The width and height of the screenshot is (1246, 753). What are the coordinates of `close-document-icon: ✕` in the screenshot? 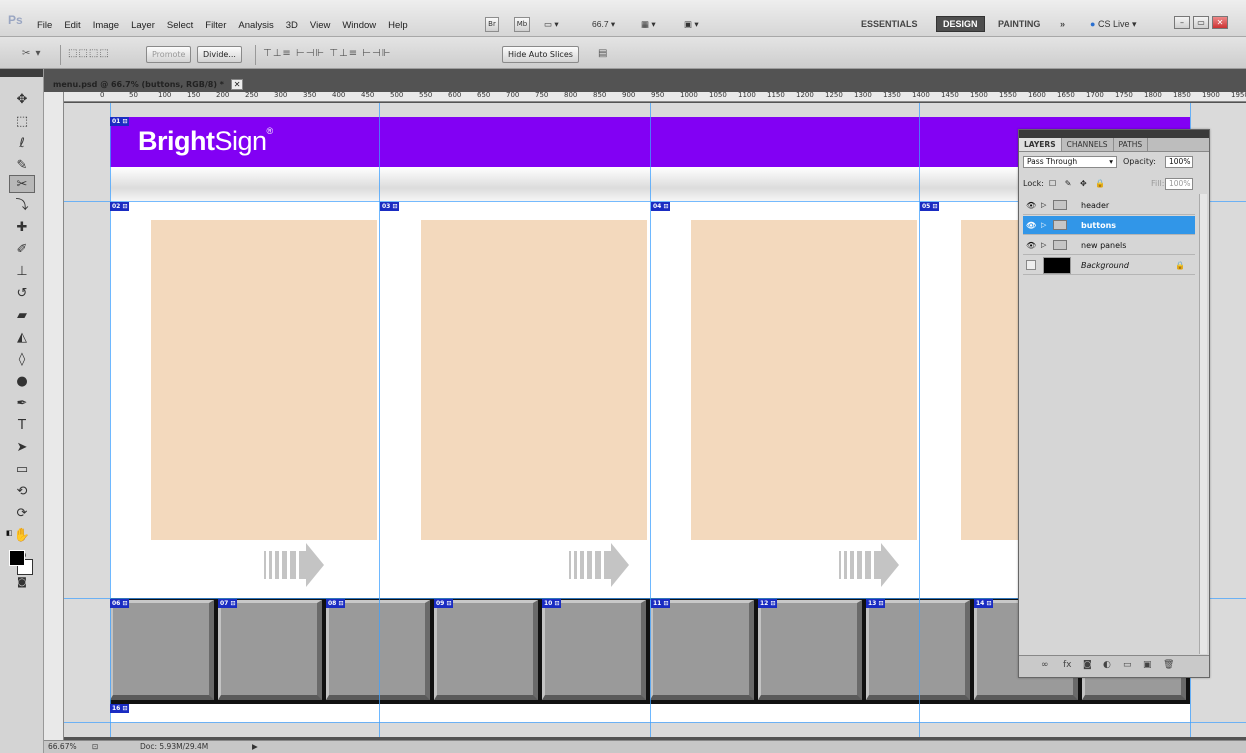 It's located at (237, 84).